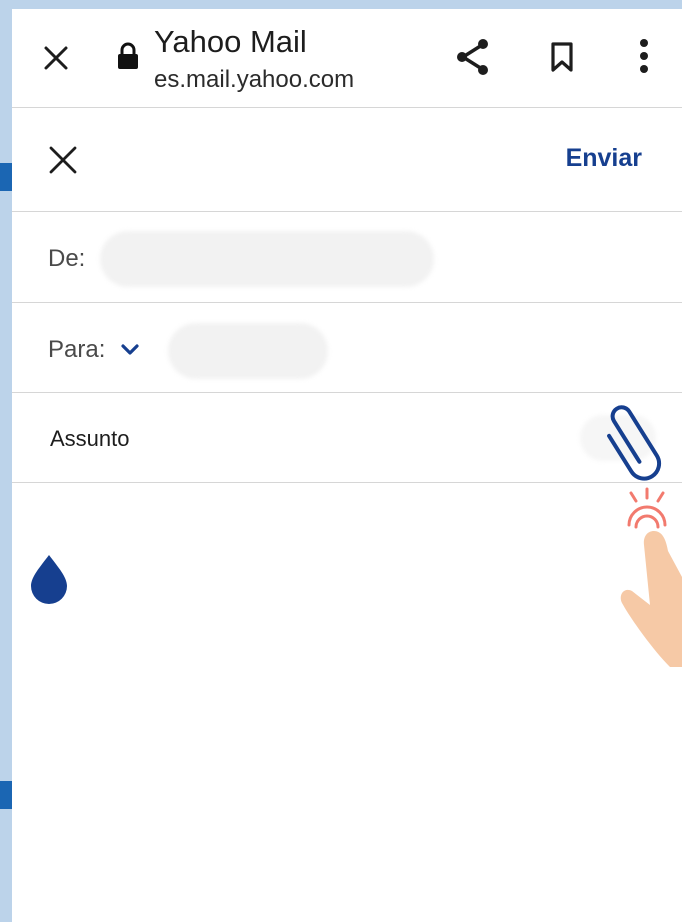 This screenshot has height=922, width=682. I want to click on paperclip-icon, so click(634, 438).